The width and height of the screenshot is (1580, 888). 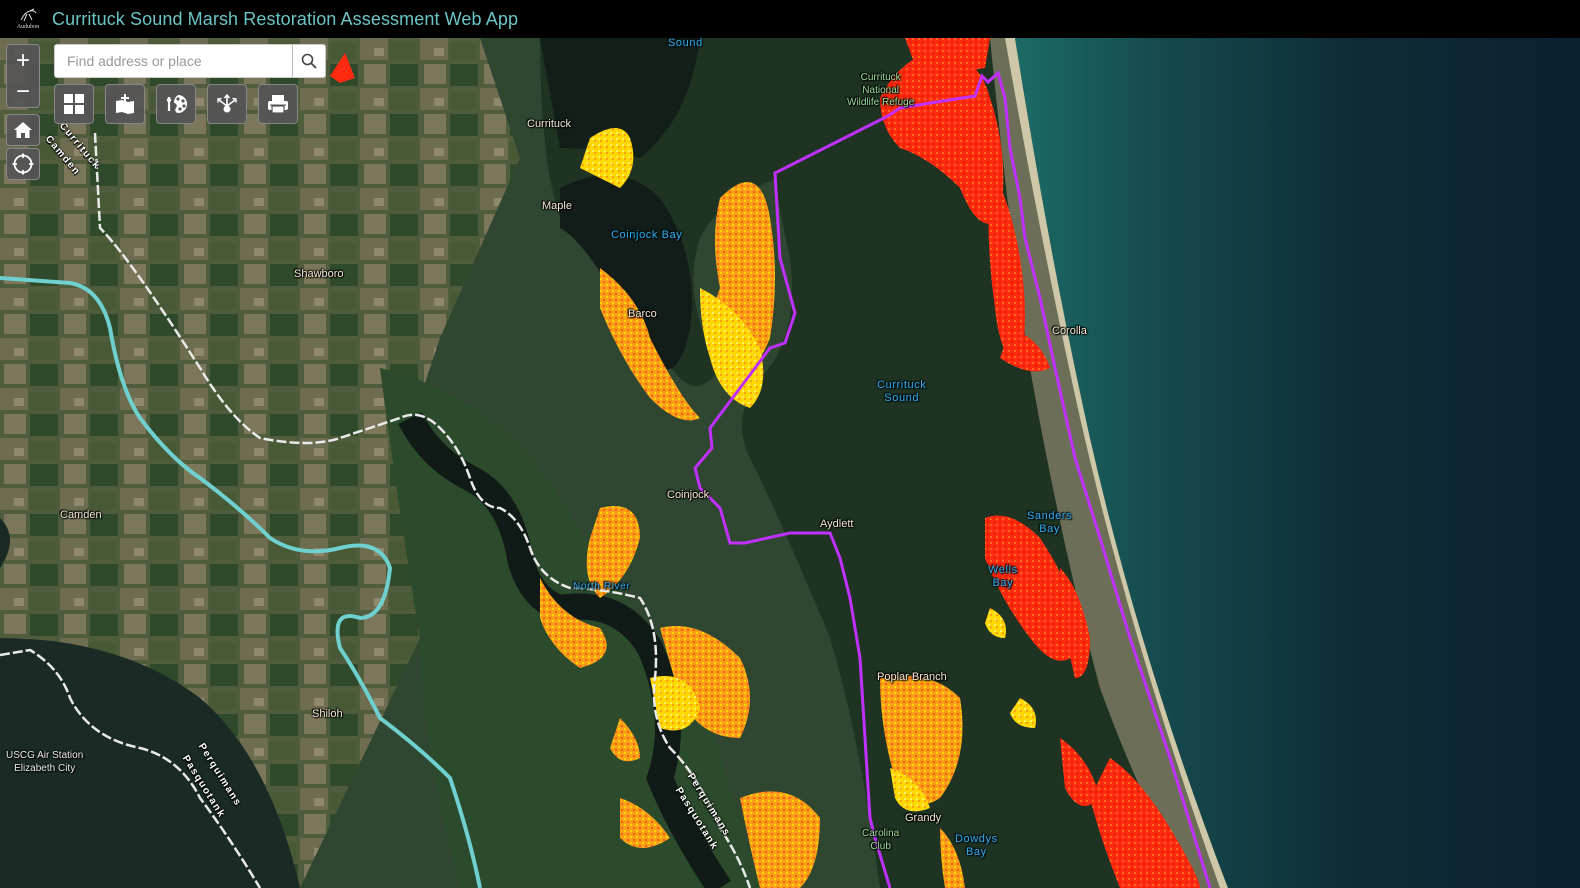 I want to click on audubon-logo: Audubon, so click(x=28, y=19).